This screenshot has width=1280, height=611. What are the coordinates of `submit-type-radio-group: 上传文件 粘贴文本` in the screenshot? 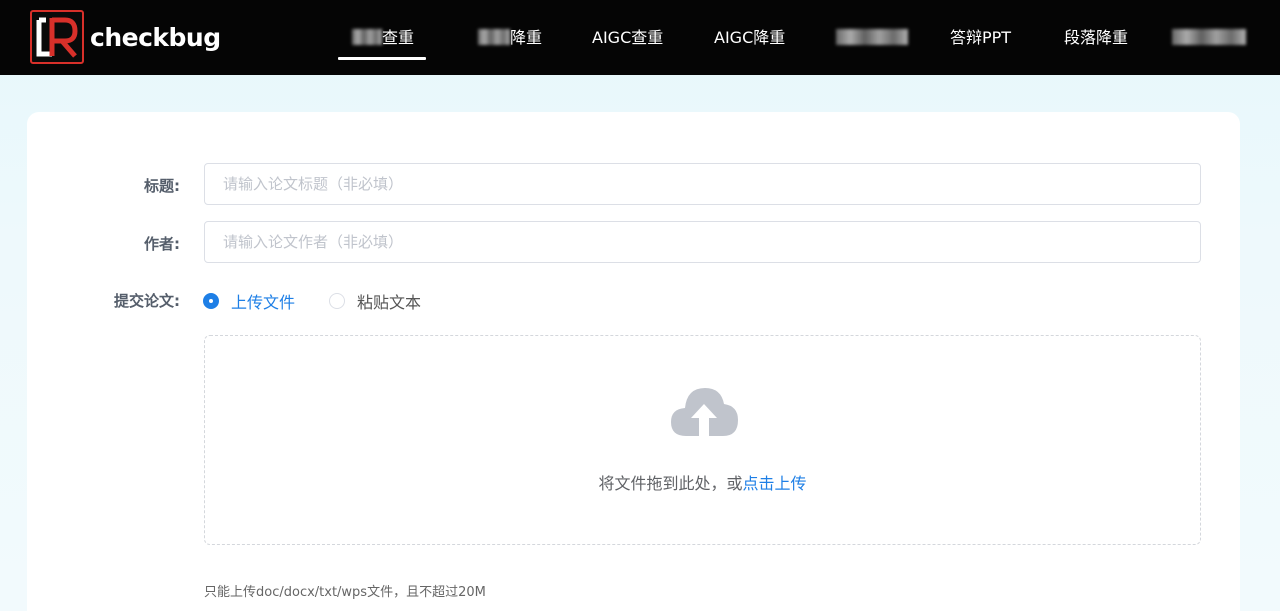 It's located at (329, 301).